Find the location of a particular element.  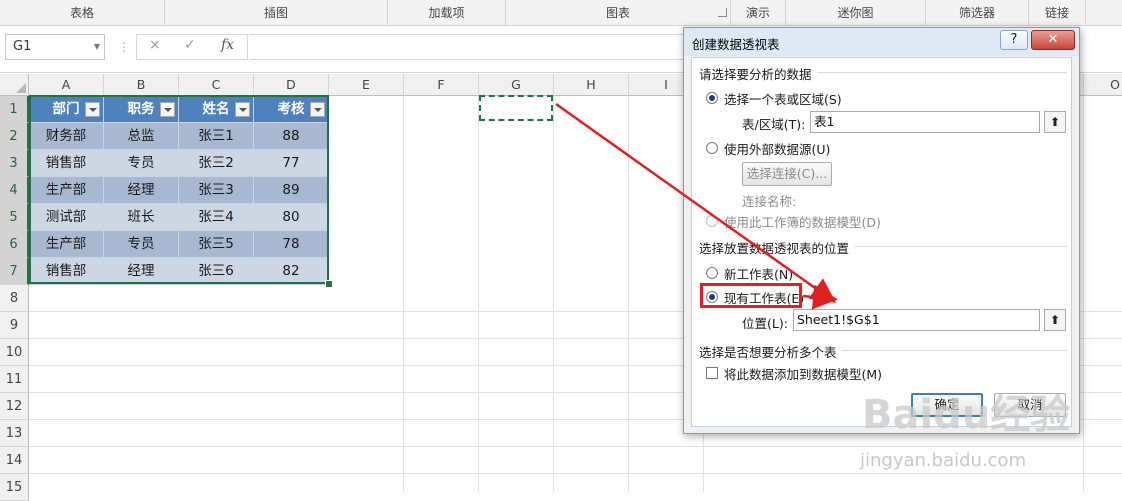

table-cell: 89 is located at coordinates (291, 190).